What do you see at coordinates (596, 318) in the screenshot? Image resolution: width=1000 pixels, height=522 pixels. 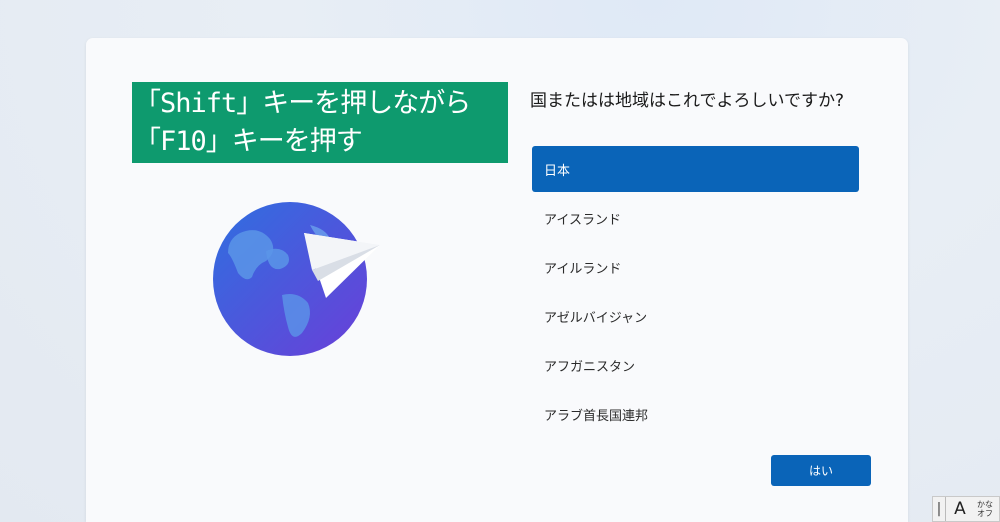 I see `region-item-label: アゼルバイジャン` at bounding box center [596, 318].